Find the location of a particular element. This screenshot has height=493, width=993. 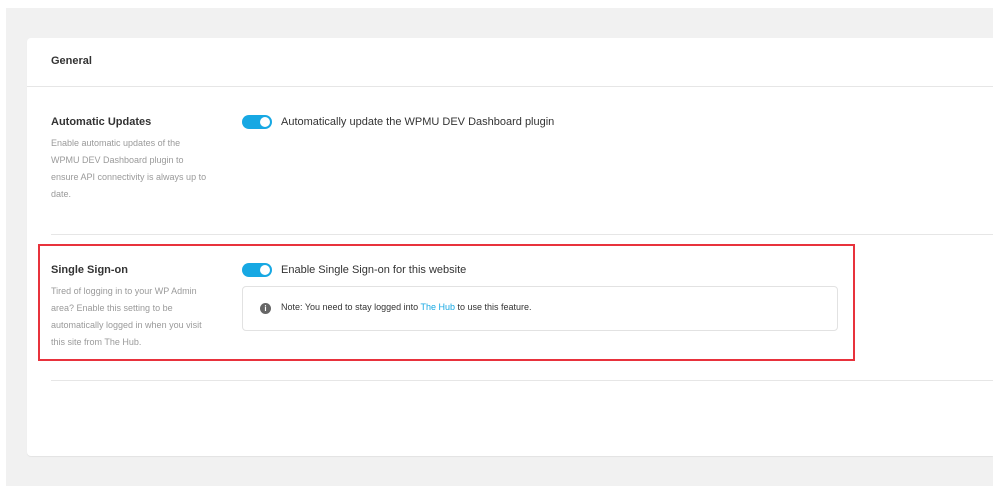

single-sign-on-toggle-label: Enable Single Sign-on for this website is located at coordinates (373, 270).